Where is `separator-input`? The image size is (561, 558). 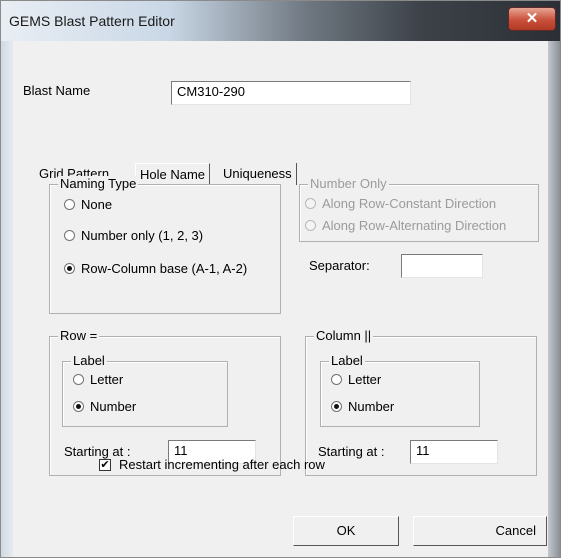
separator-input is located at coordinates (442, 266).